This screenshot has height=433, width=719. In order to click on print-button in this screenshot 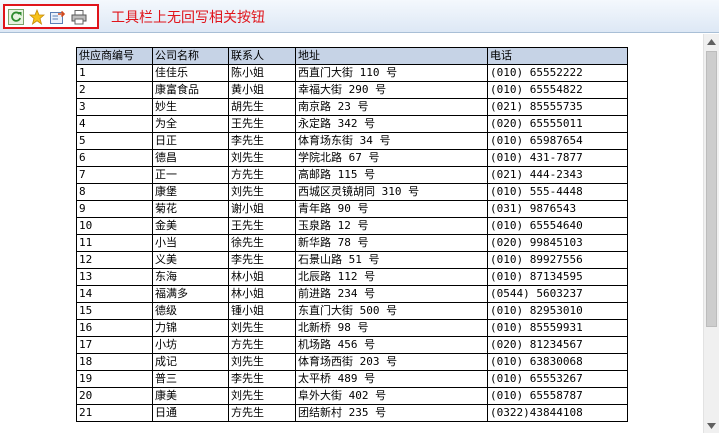, I will do `click(79, 17)`.